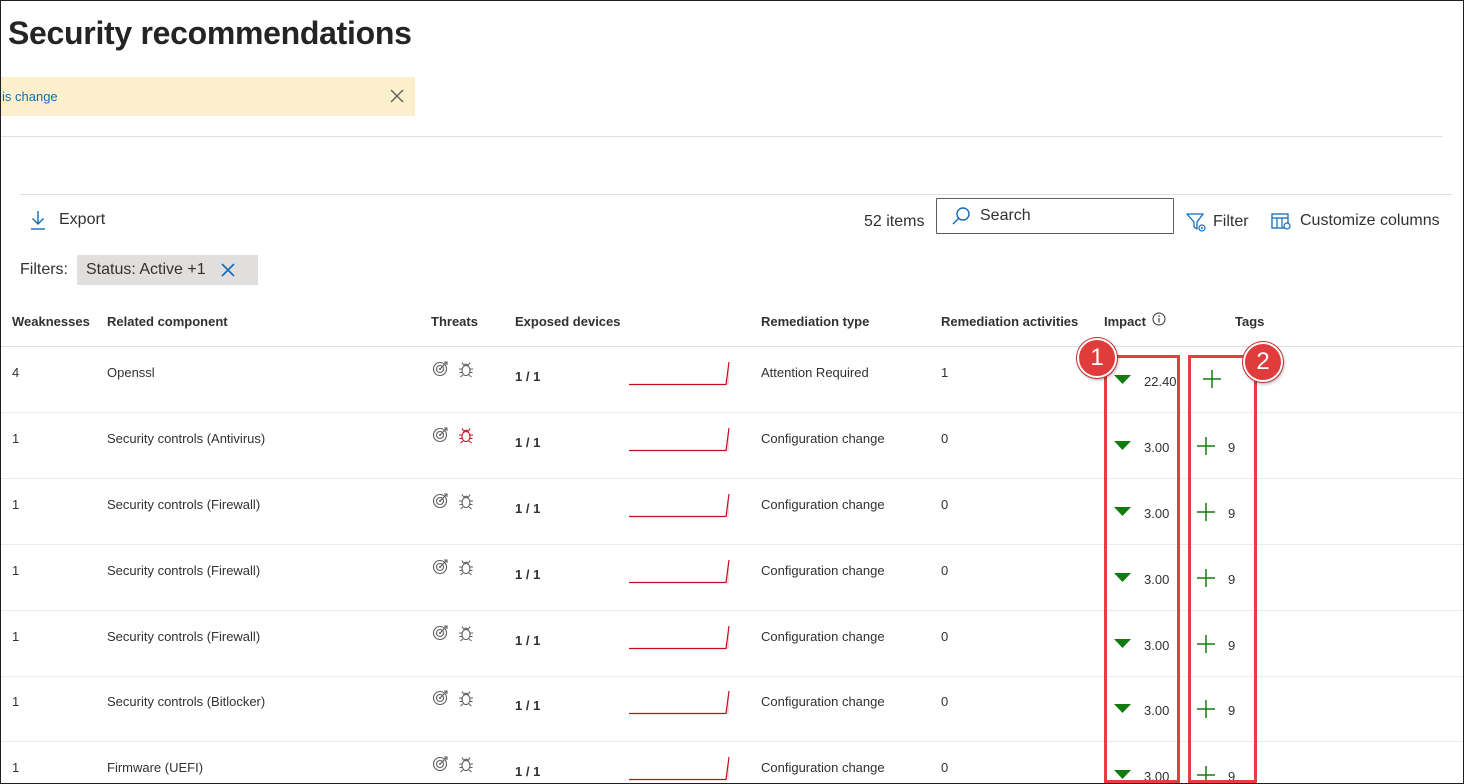 The image size is (1464, 784). Describe the element at coordinates (945, 372) in the screenshot. I see `remediation-activities-cell: 1` at that location.